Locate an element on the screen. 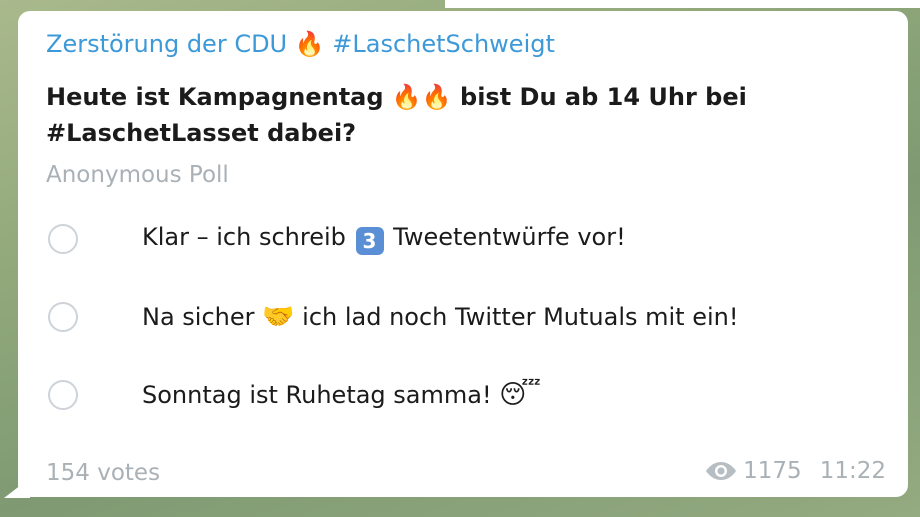 This screenshot has height=517, width=920. poll-option-text: Sonntag ist Ruhetag samma! 😴 is located at coordinates (341, 395).